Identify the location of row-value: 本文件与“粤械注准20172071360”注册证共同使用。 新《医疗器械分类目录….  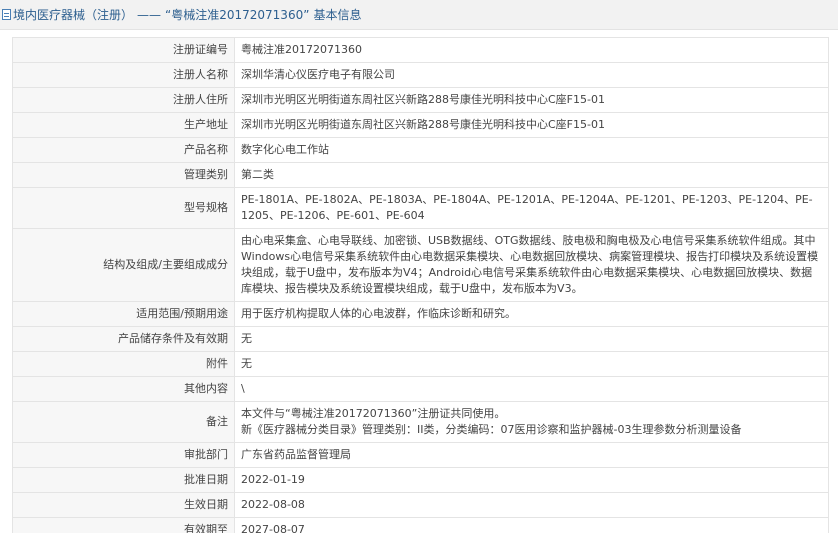
(531, 422).